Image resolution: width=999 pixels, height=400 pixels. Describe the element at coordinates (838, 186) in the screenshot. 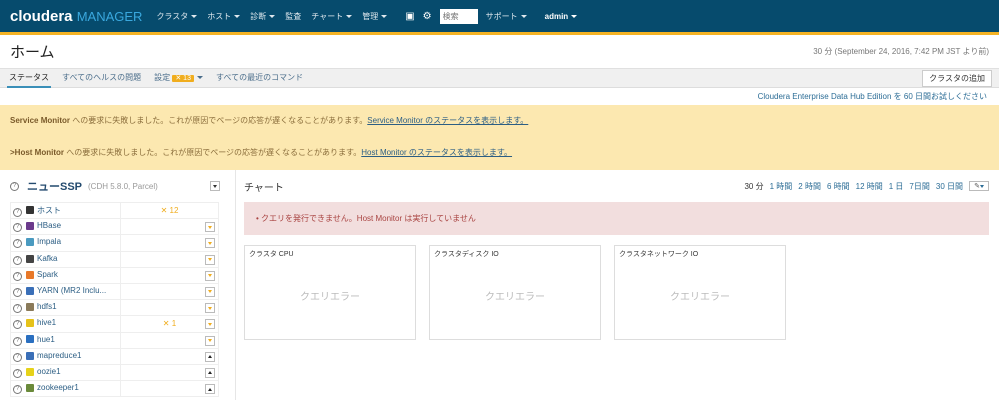

I see `time-range-option: 6 時間` at that location.